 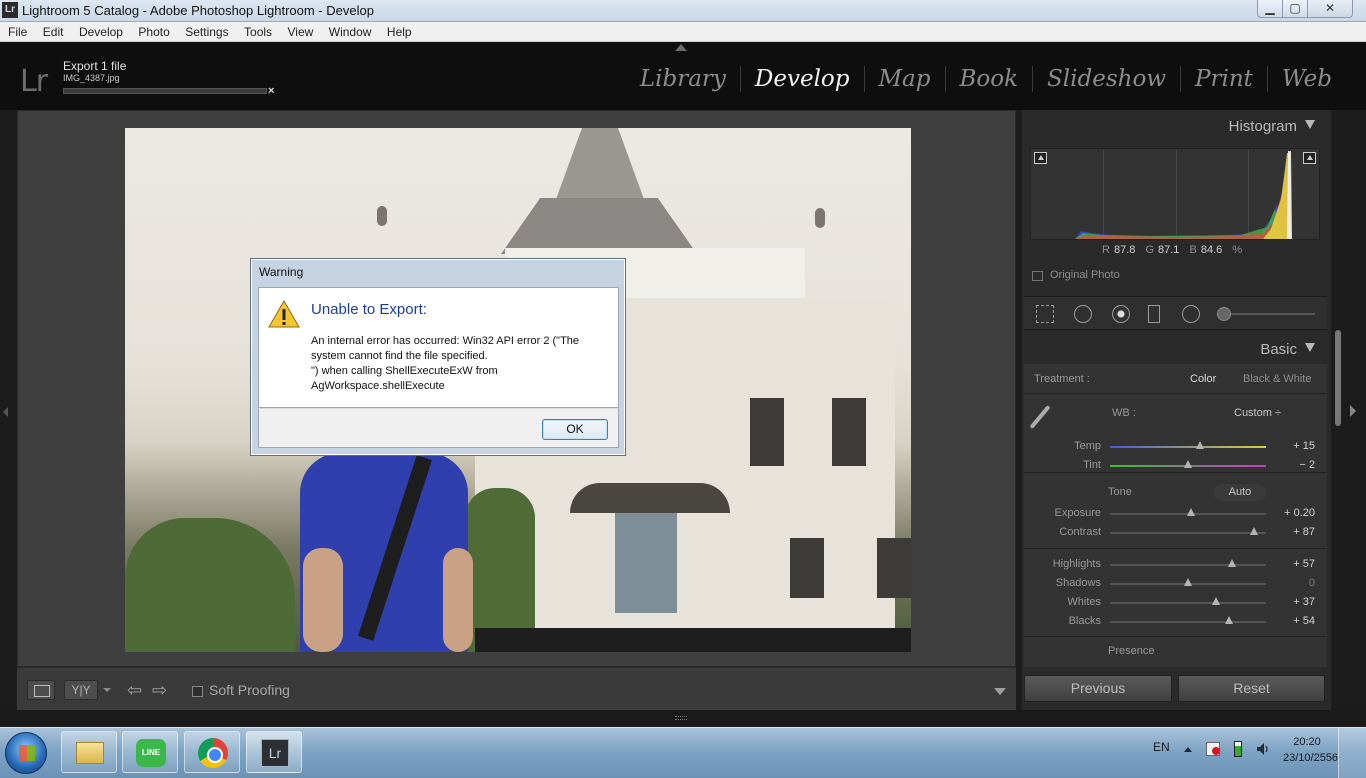 What do you see at coordinates (1223, 79) in the screenshot?
I see `module-print: Print` at bounding box center [1223, 79].